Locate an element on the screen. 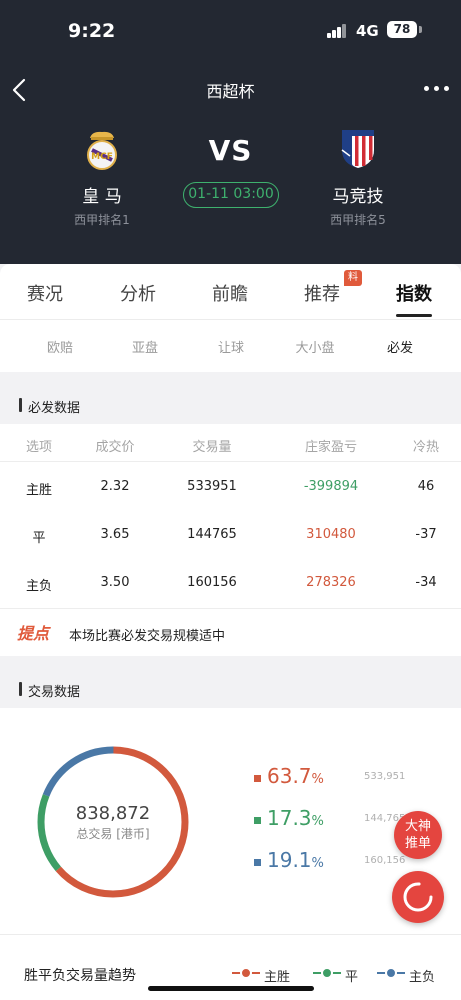 The image size is (461, 1000). status-bar: 9:22 4G 78 is located at coordinates (230, 30).